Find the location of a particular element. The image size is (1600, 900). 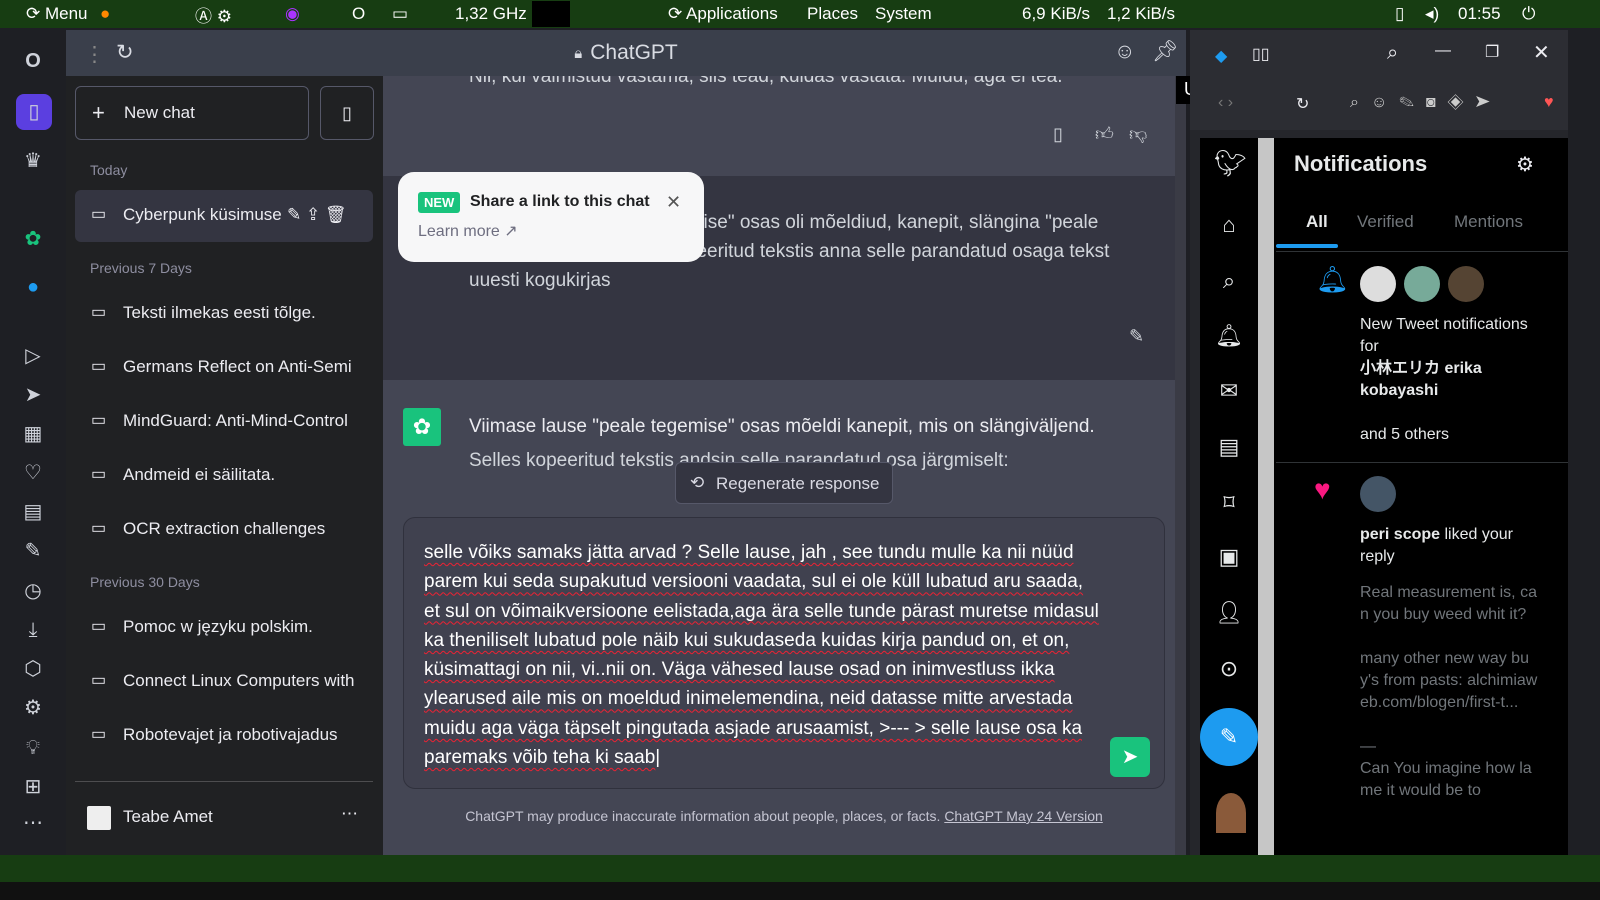

chat-item: ▭ Cyberpunk küsimuse ✎ ⇪ 🗑︎ is located at coordinates (224, 216).